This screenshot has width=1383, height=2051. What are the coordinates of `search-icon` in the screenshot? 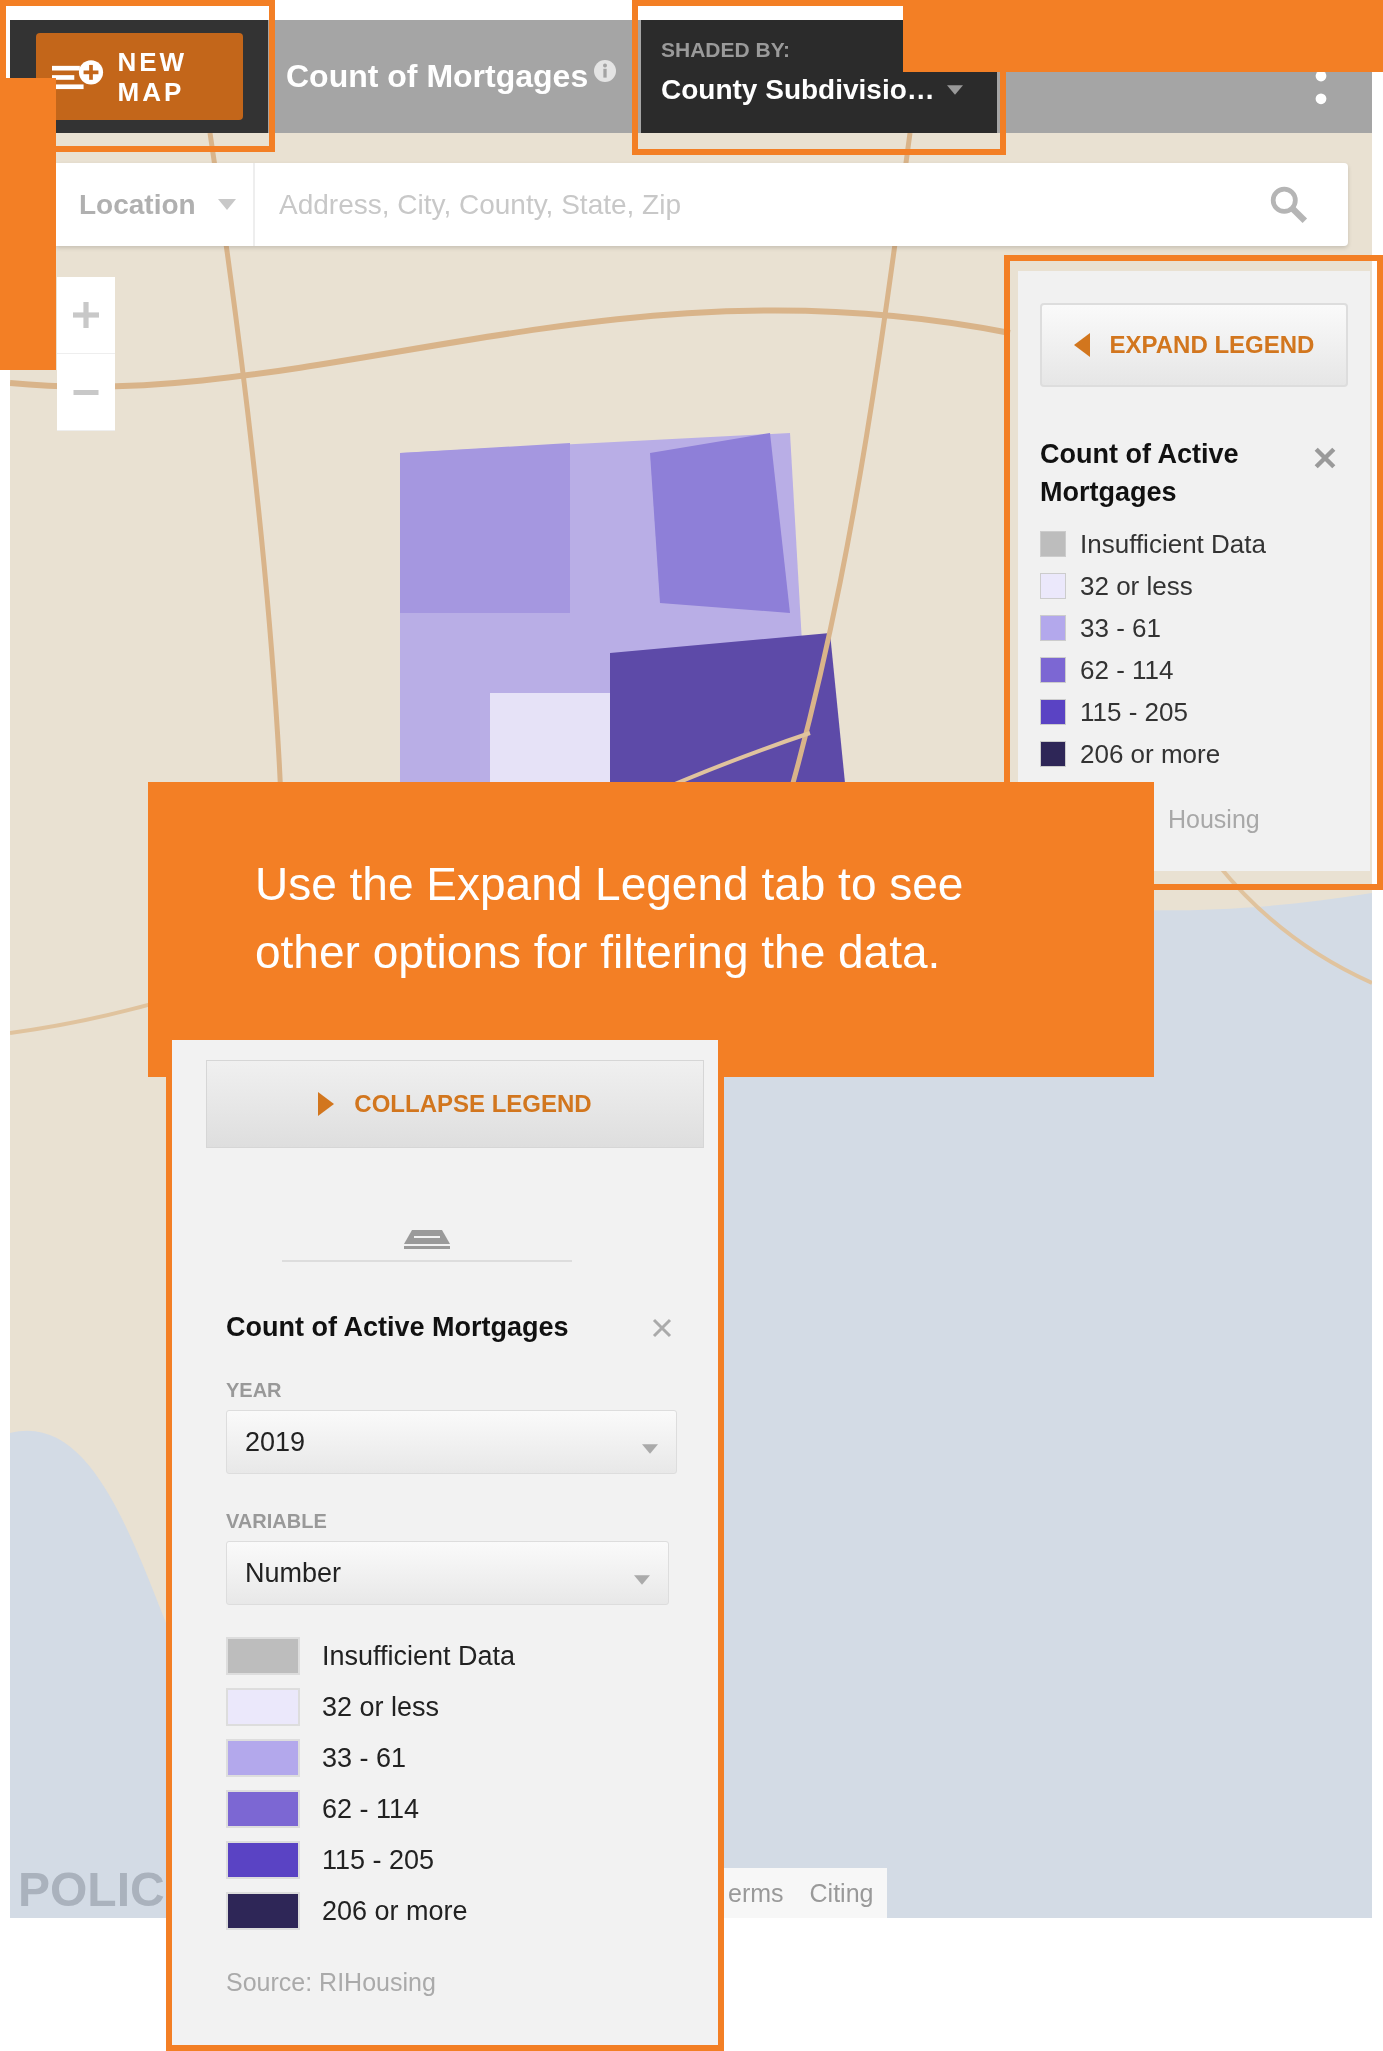 It's located at (1289, 204).